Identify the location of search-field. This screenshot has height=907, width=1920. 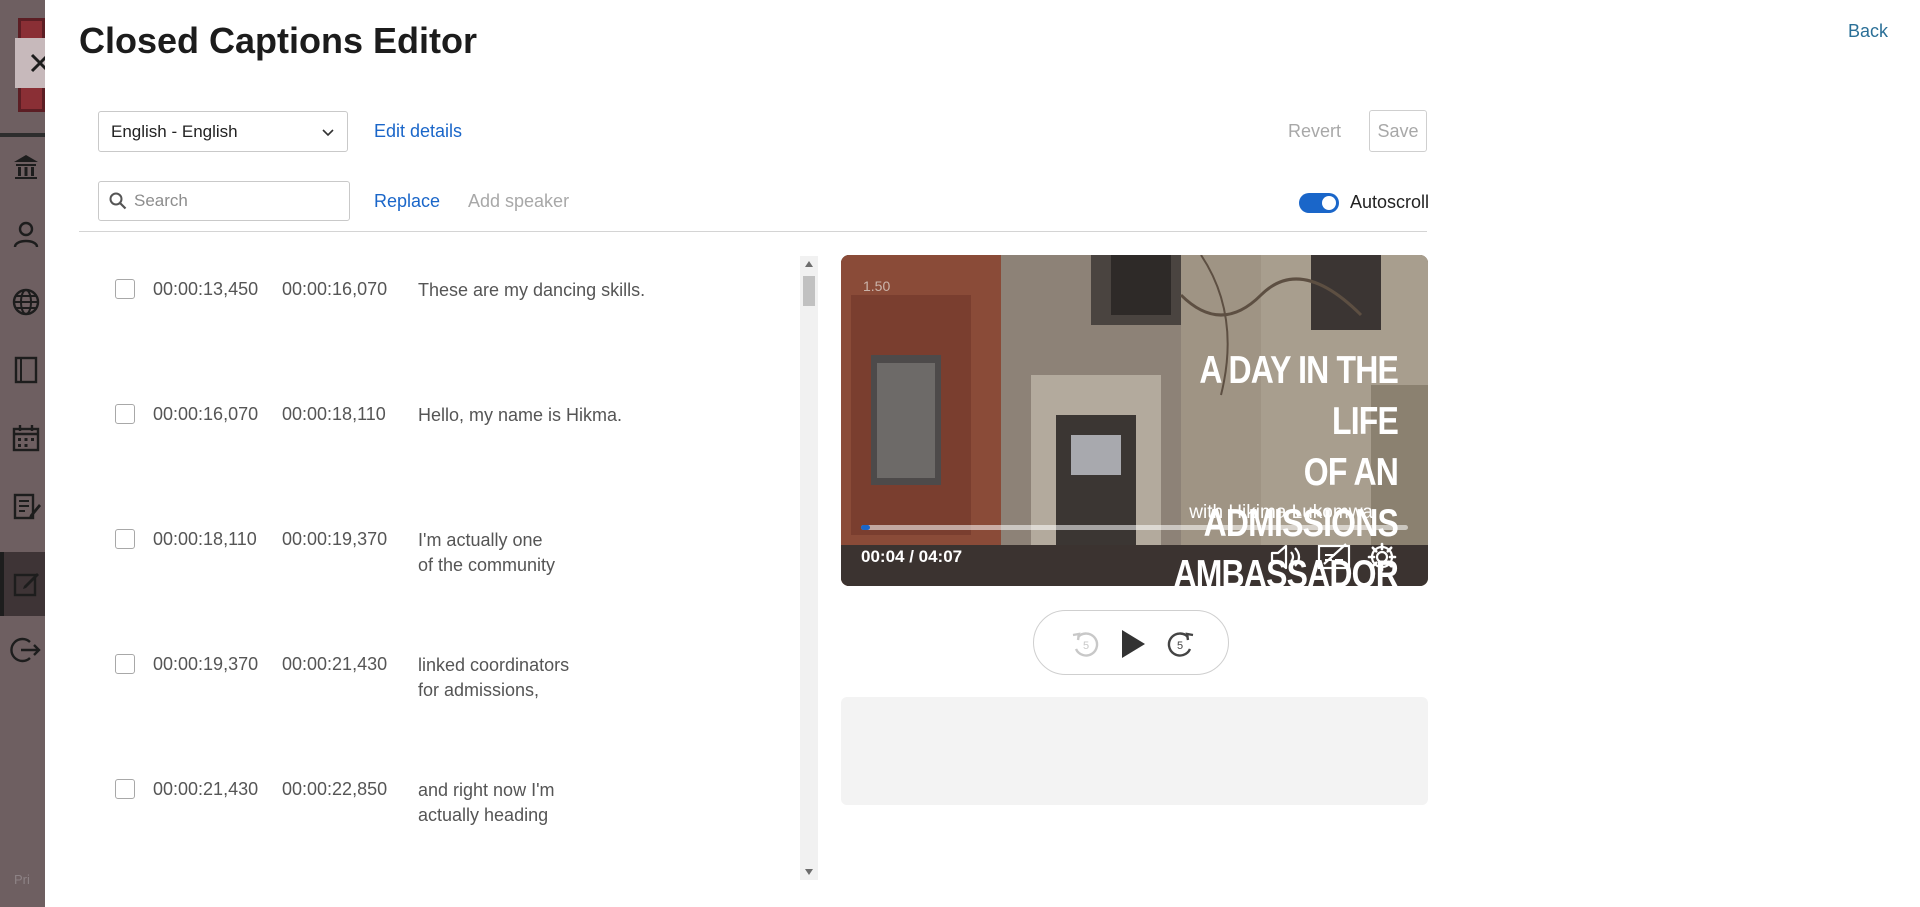
(224, 201).